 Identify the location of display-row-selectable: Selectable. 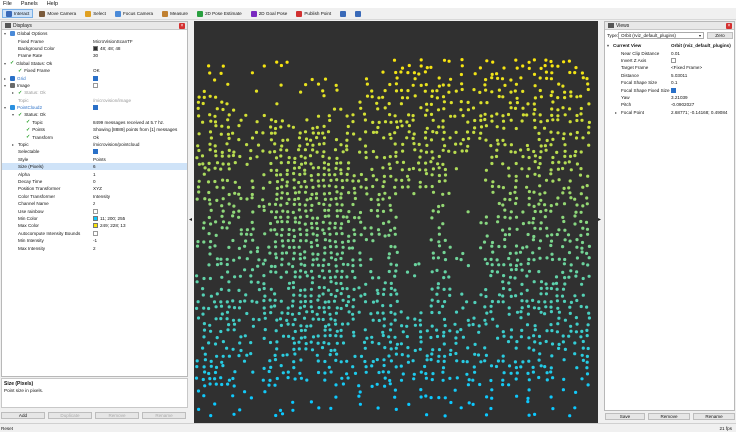
(94, 151).